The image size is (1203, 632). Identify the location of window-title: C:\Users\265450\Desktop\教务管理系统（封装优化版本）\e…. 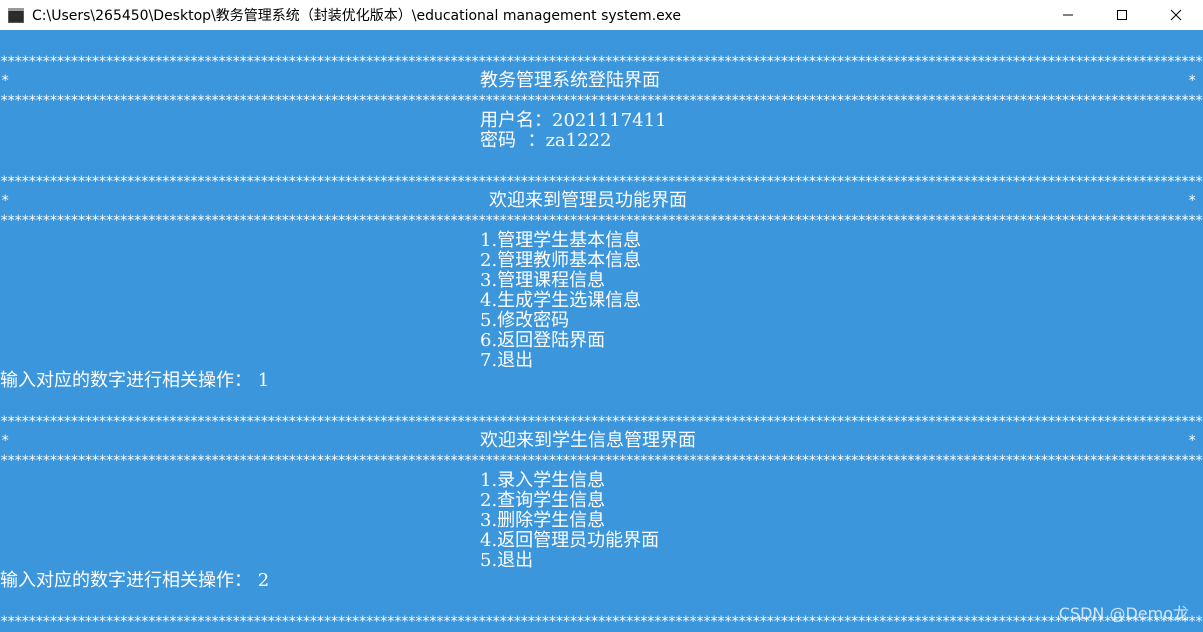
(356, 16).